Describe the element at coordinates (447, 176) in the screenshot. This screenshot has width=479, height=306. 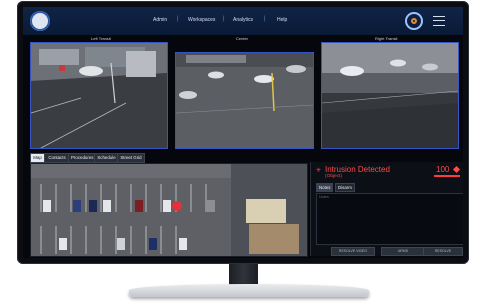
I see `priority-bar` at that location.